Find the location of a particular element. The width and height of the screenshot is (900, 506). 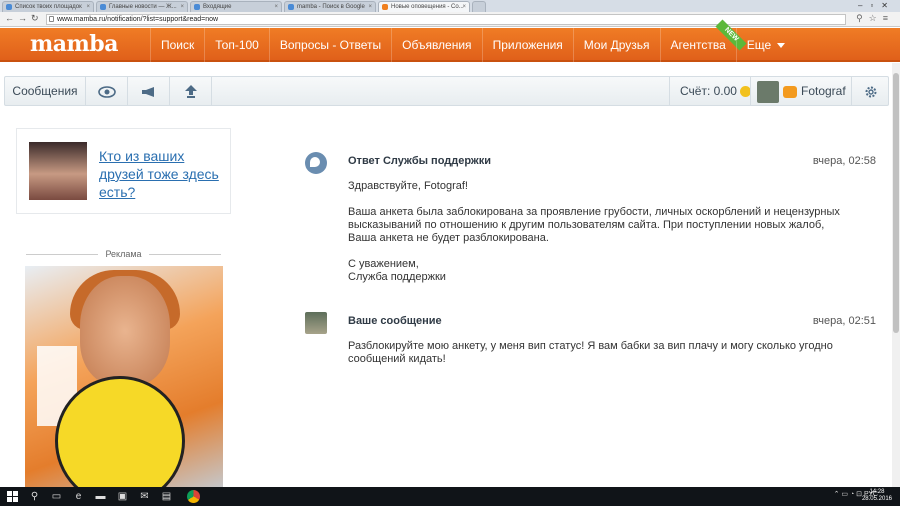

megaphone-icon is located at coordinates (147, 91).